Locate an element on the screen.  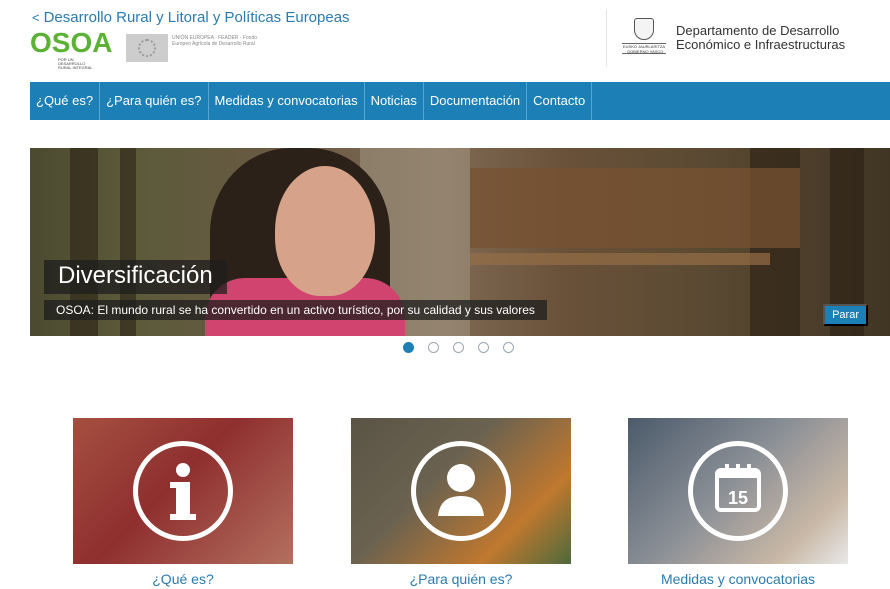
card-para-quien-es is located at coordinates (461, 491).